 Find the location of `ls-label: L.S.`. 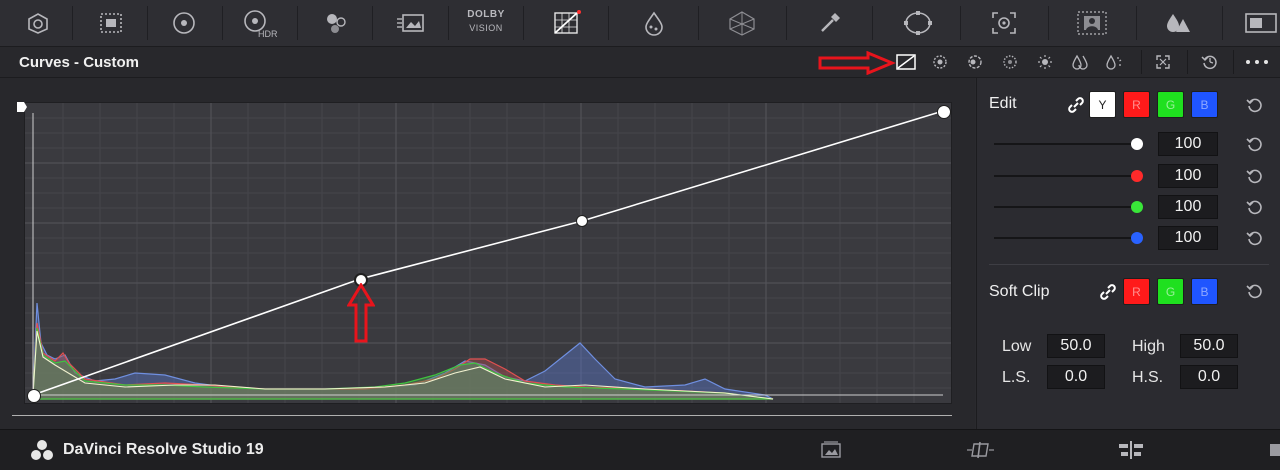

ls-label: L.S. is located at coordinates (1016, 377).